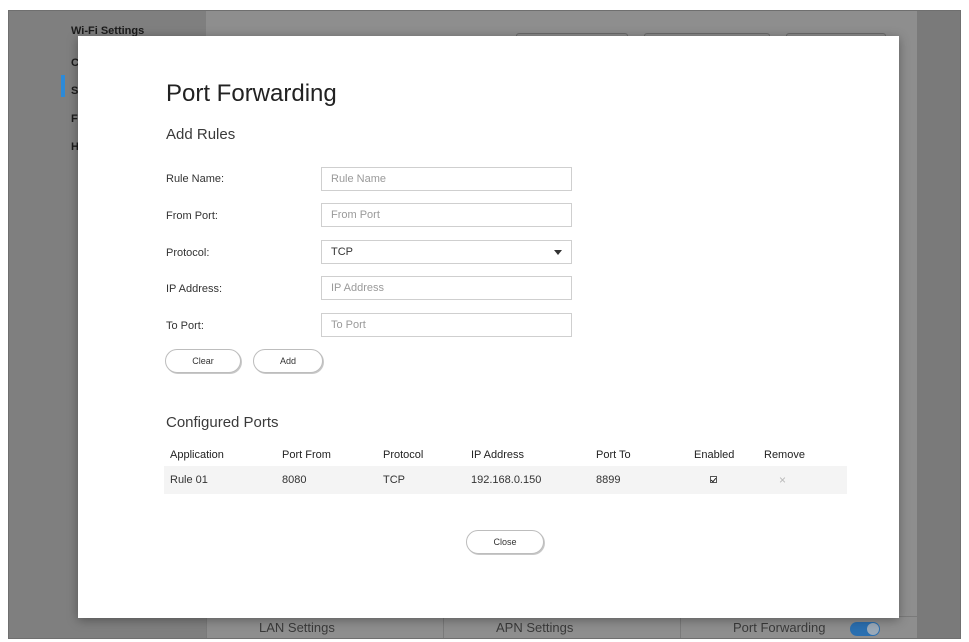 The height and width of the screenshot is (642, 969). Describe the element at coordinates (74, 119) in the screenshot. I see `sidebar-item-3: F` at that location.